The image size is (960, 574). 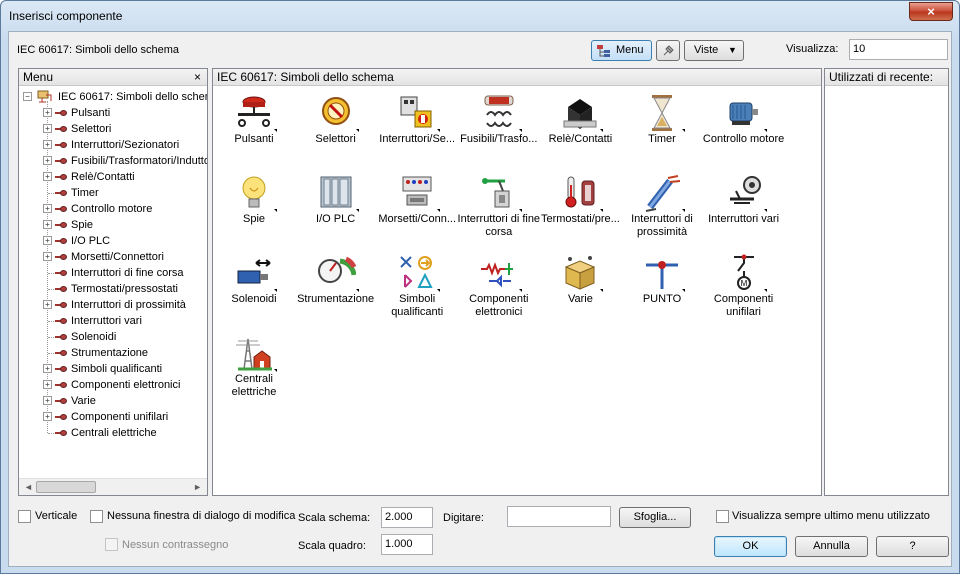 What do you see at coordinates (336, 289) in the screenshot?
I see `symbol-tile: Strumentazione` at bounding box center [336, 289].